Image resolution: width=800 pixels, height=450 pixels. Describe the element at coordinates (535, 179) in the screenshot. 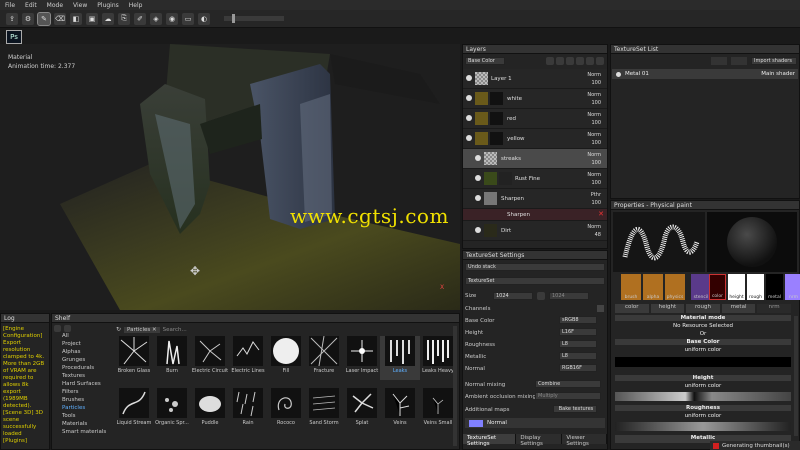

I see `layer-row: Rust Fine Norm 100` at that location.